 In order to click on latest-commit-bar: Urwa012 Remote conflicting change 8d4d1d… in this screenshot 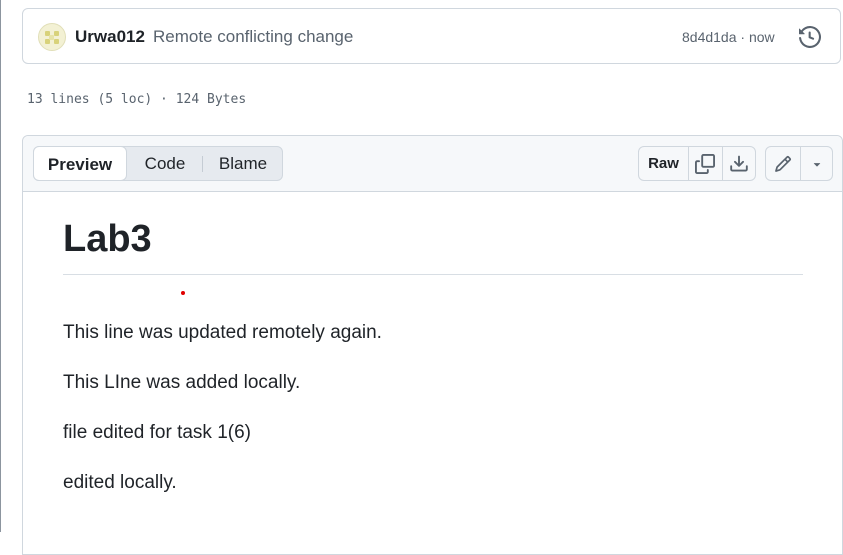, I will do `click(431, 36)`.